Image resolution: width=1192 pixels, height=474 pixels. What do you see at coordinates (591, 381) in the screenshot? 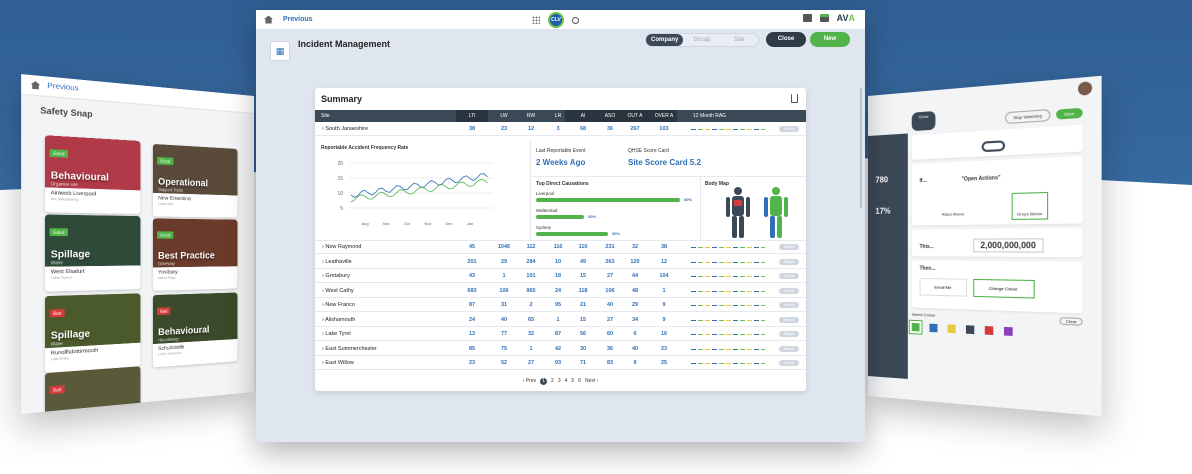
I see `next-page-button: Next ›` at bounding box center [591, 381].